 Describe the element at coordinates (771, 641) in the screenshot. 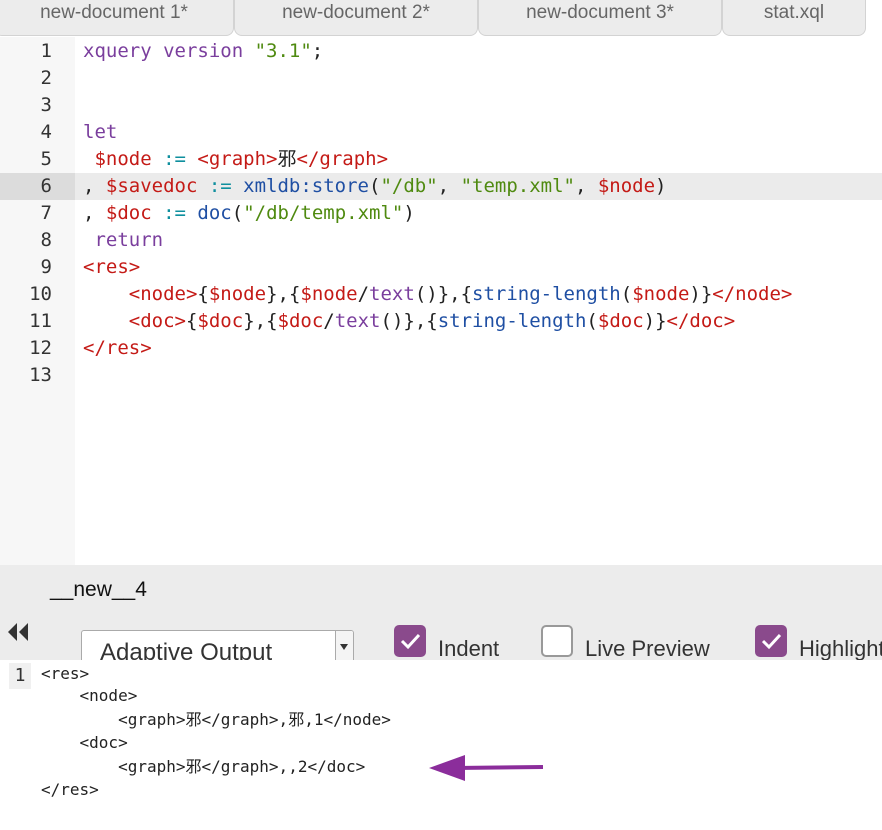

I see `highlight-checkbox` at that location.